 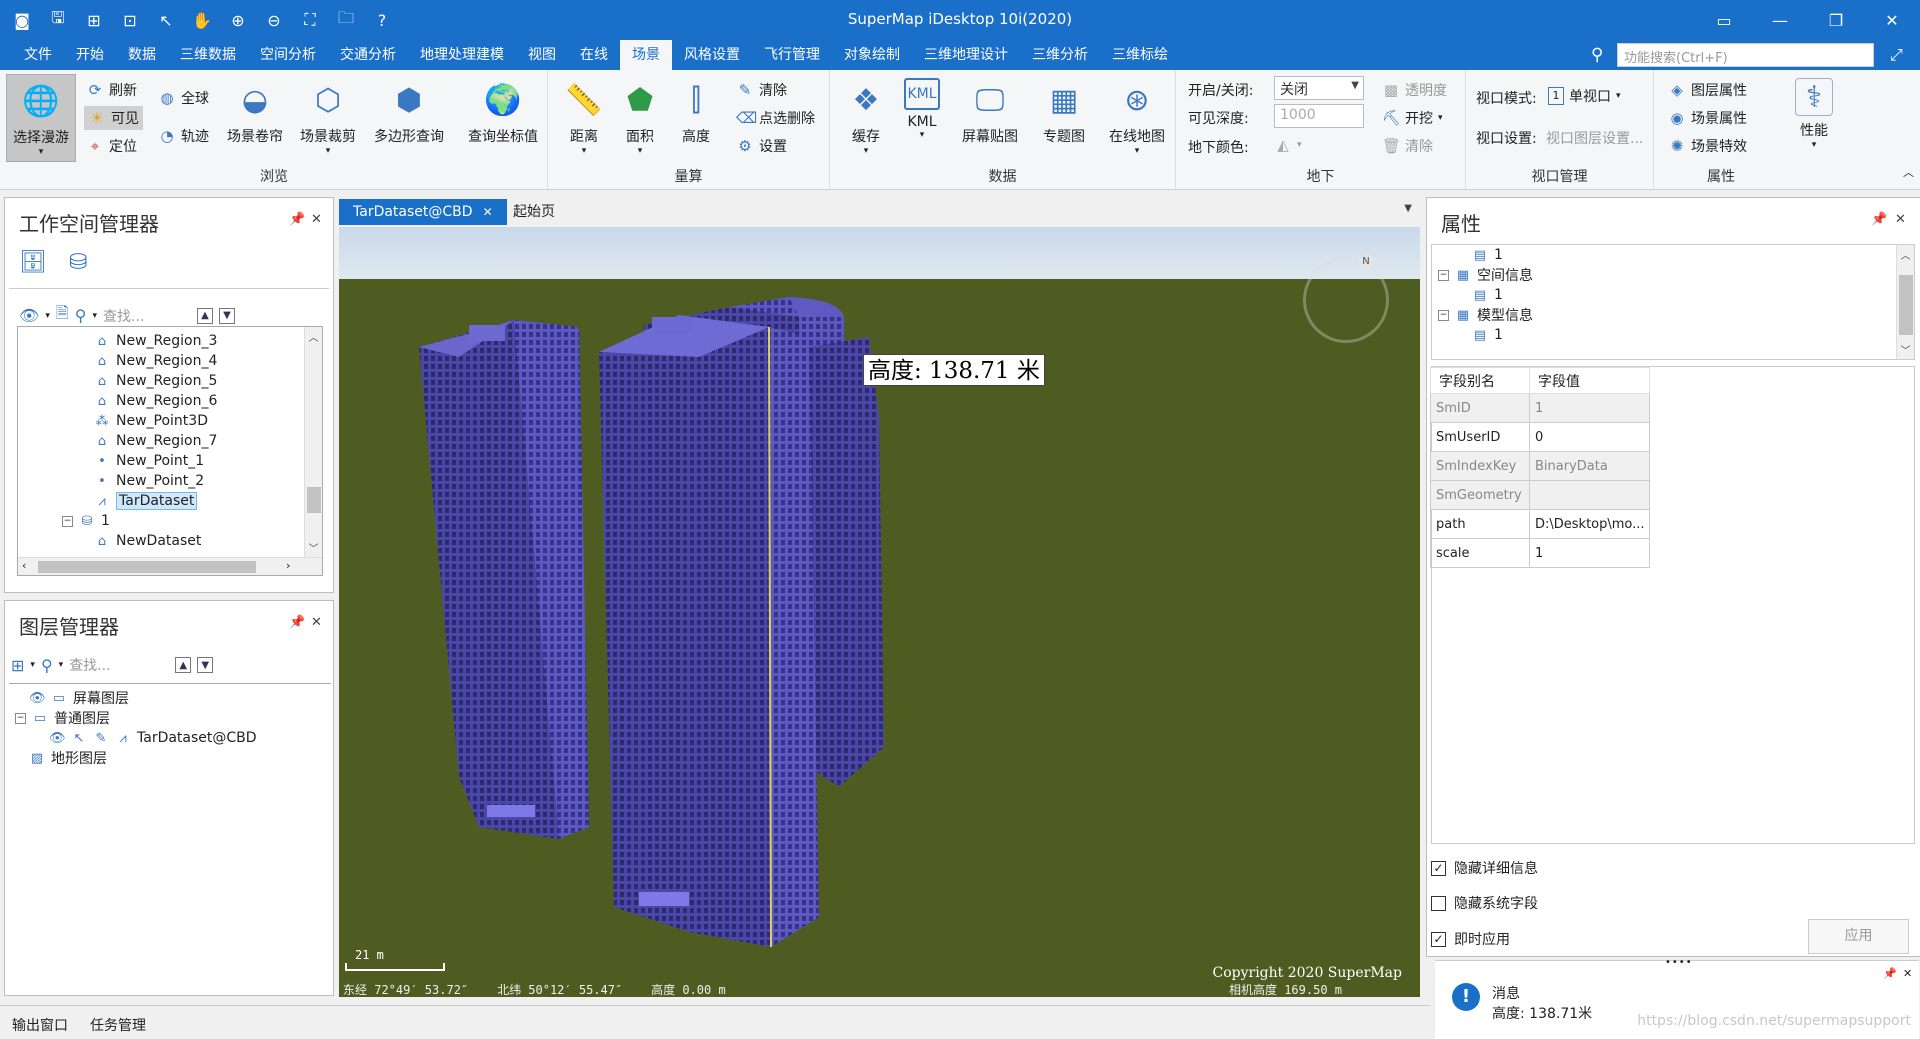 What do you see at coordinates (62, 718) in the screenshot?
I see `normal-layer-item: − ▭ 普通图层` at bounding box center [62, 718].